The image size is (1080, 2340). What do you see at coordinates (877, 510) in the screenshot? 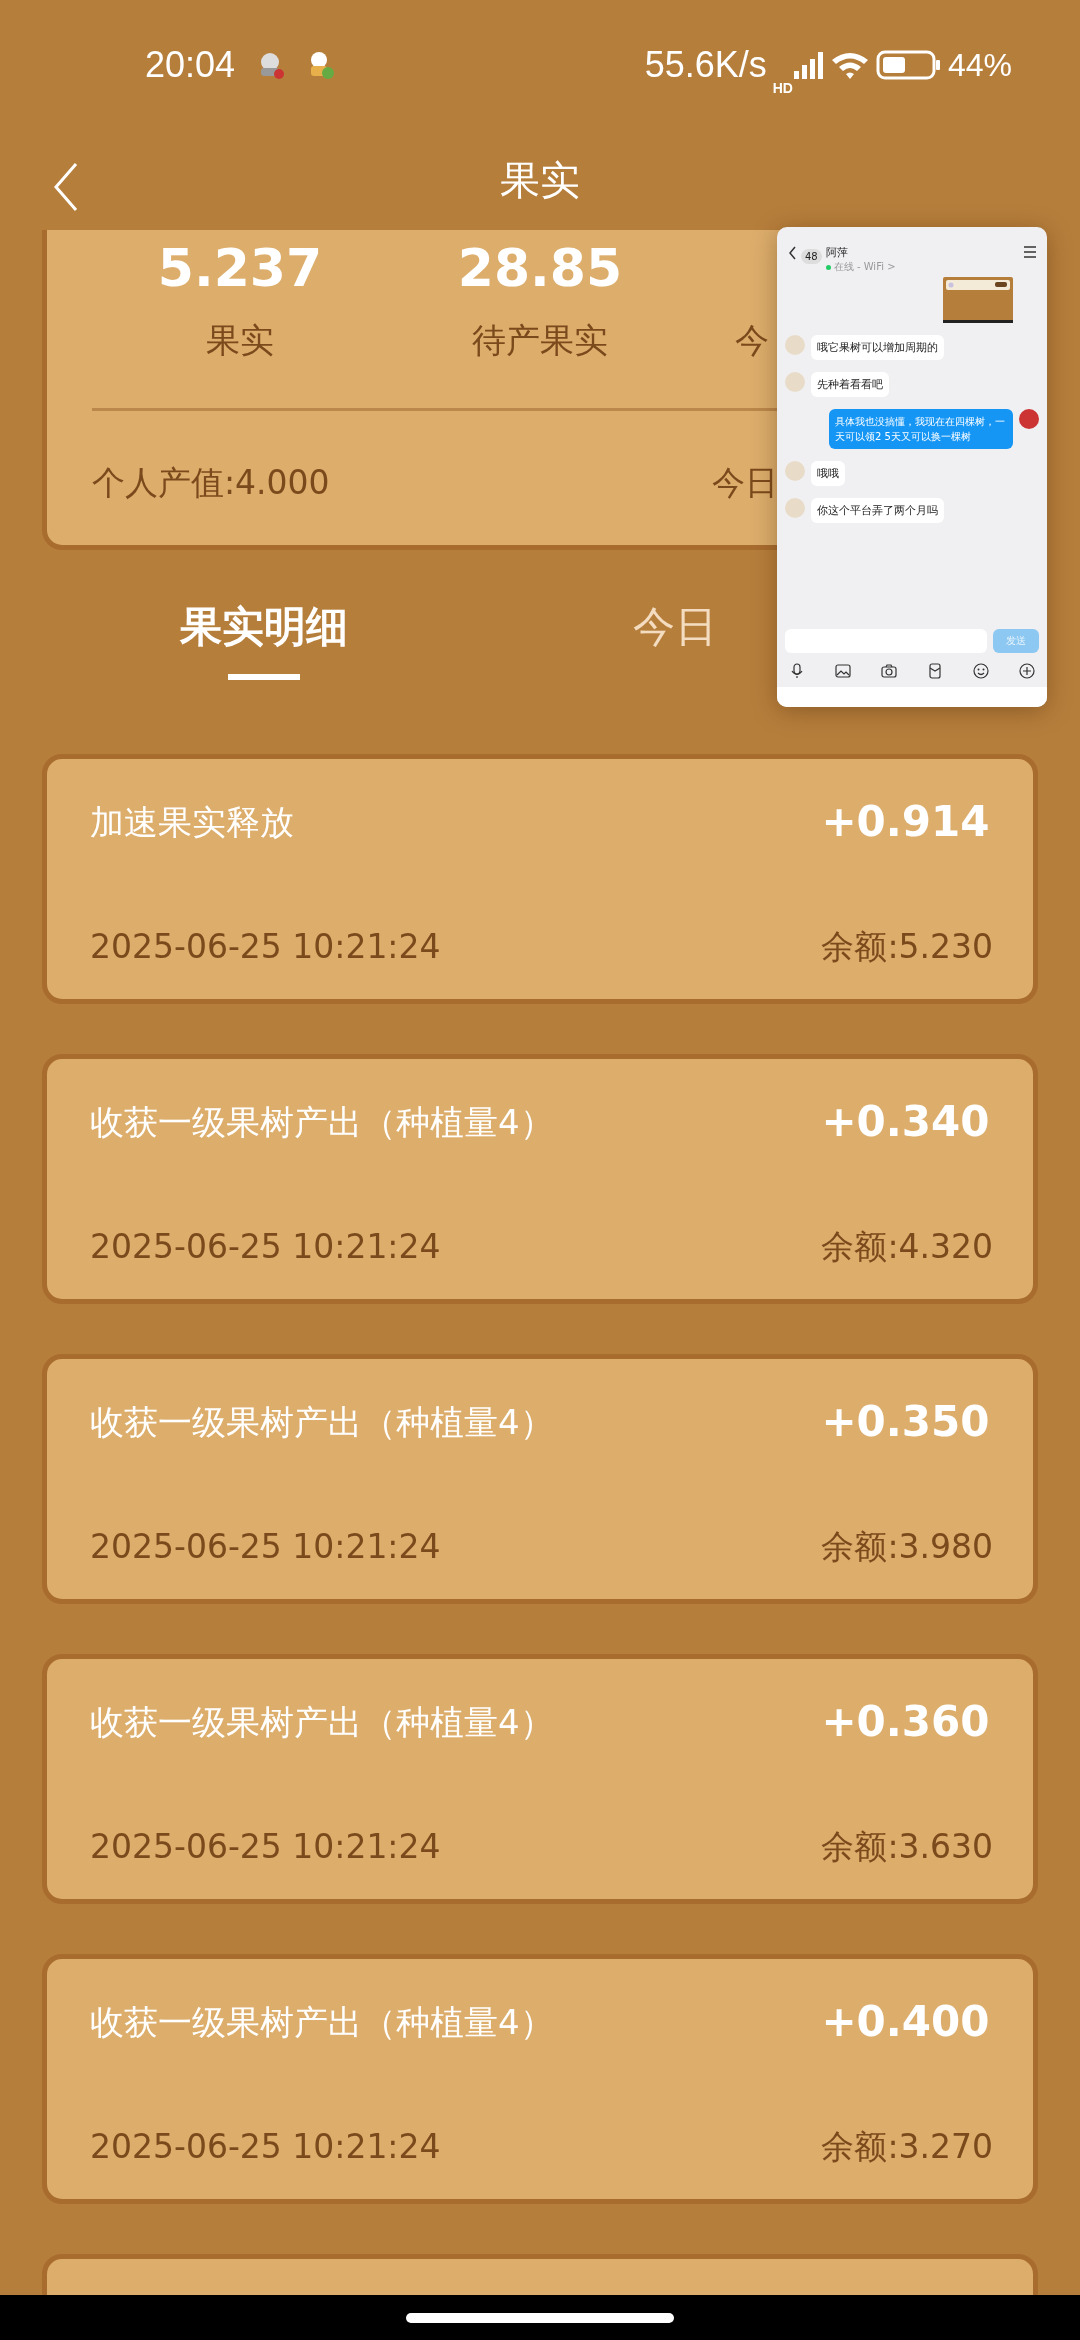
I see `message-bubble: 你这个平台弄了两个月吗` at bounding box center [877, 510].